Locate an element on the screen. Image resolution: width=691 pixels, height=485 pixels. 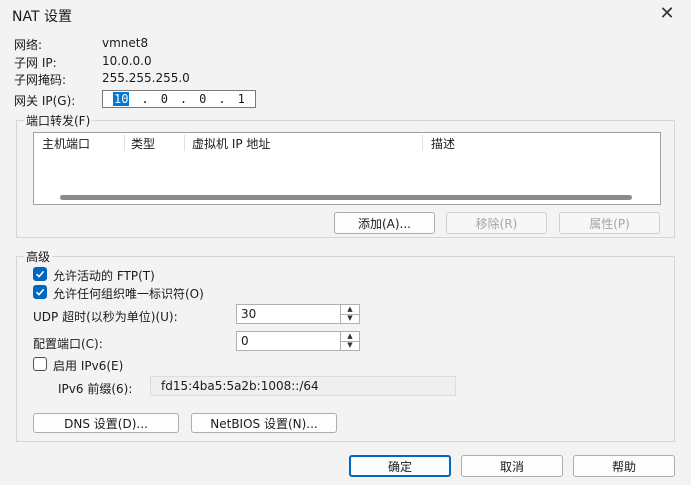
remove-button: 移除(R) is located at coordinates (496, 223).